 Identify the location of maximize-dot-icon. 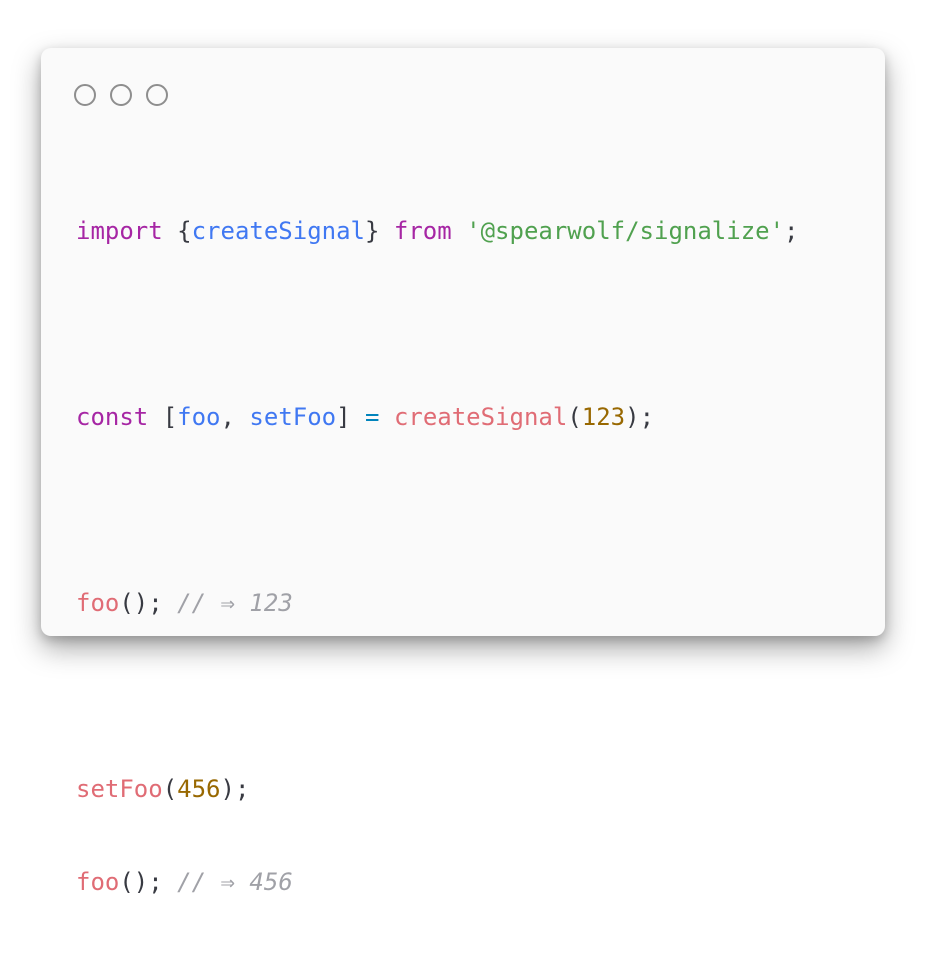
(157, 95).